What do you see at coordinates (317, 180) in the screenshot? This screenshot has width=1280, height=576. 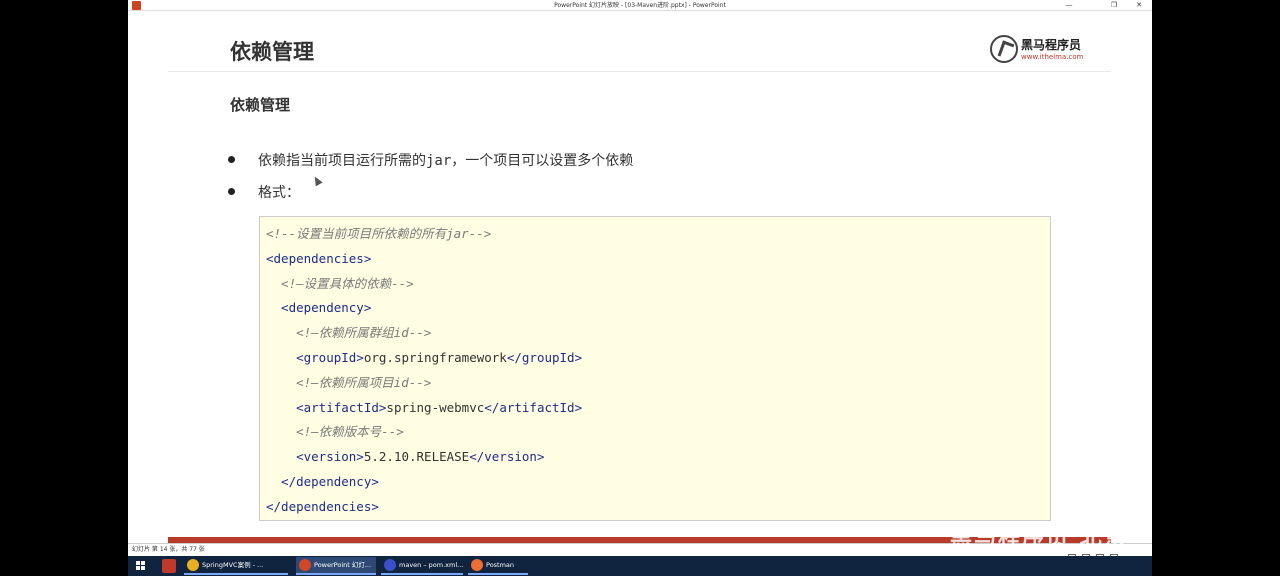 I see `mouse-cursor-icon` at bounding box center [317, 180].